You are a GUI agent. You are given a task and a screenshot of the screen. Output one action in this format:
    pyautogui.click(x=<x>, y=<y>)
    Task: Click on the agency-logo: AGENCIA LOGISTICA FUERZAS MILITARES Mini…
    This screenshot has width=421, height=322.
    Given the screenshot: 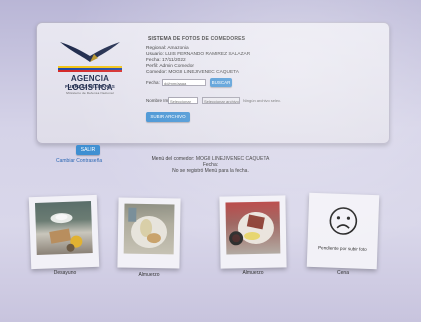 What is the action you would take?
    pyautogui.click(x=90, y=74)
    